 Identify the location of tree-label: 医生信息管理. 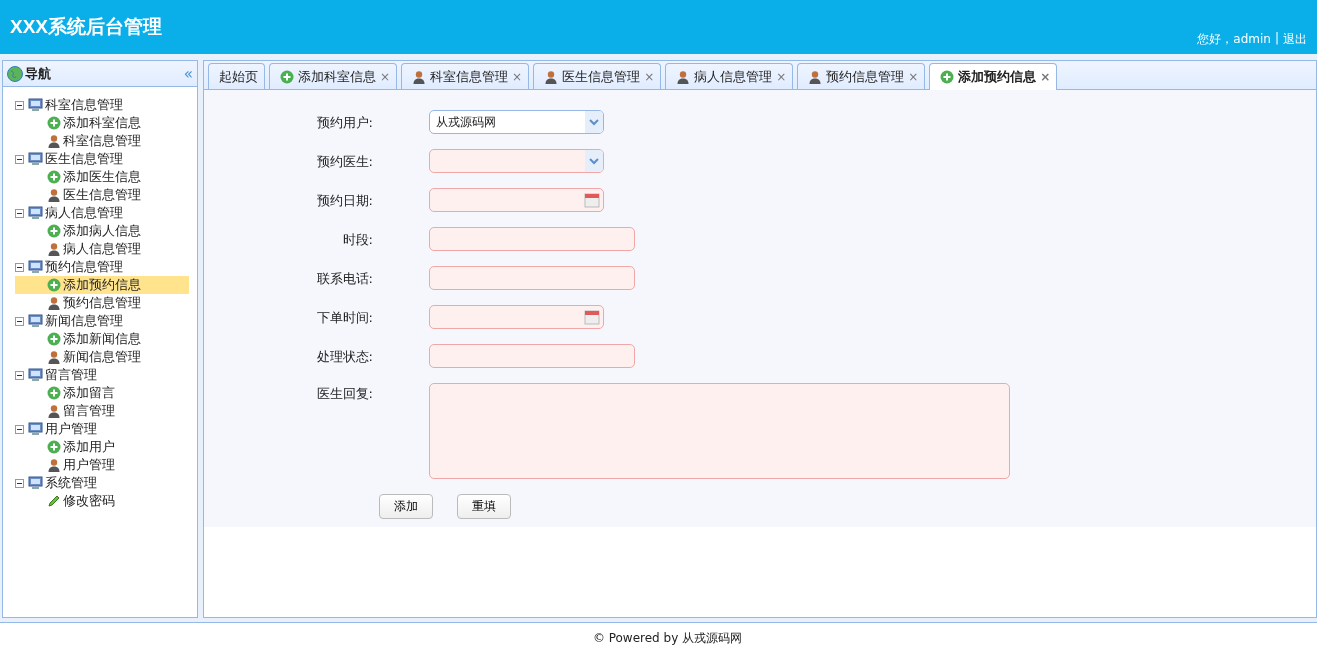
(84, 159).